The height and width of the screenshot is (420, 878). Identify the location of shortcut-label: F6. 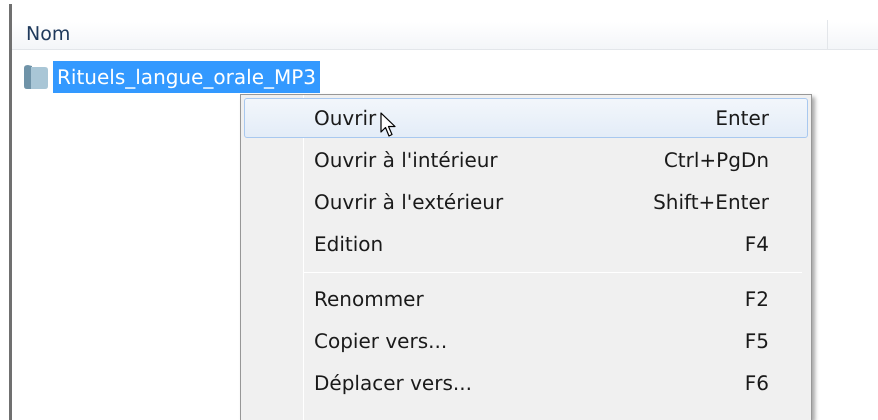
(756, 383).